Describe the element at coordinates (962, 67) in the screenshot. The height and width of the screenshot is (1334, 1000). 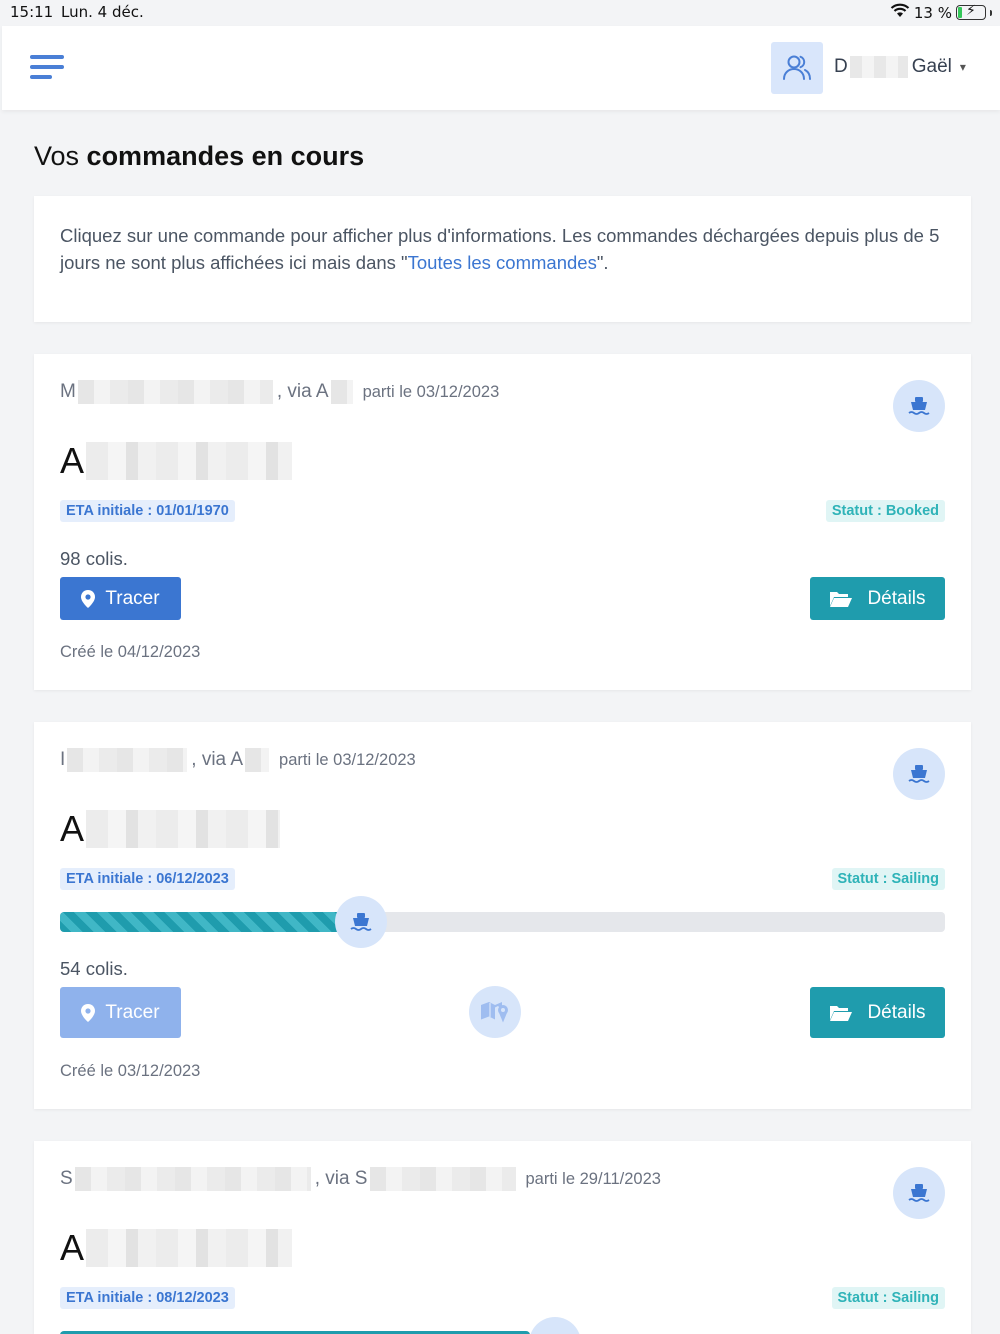
I see `chevron-down-icon: ▾` at that location.